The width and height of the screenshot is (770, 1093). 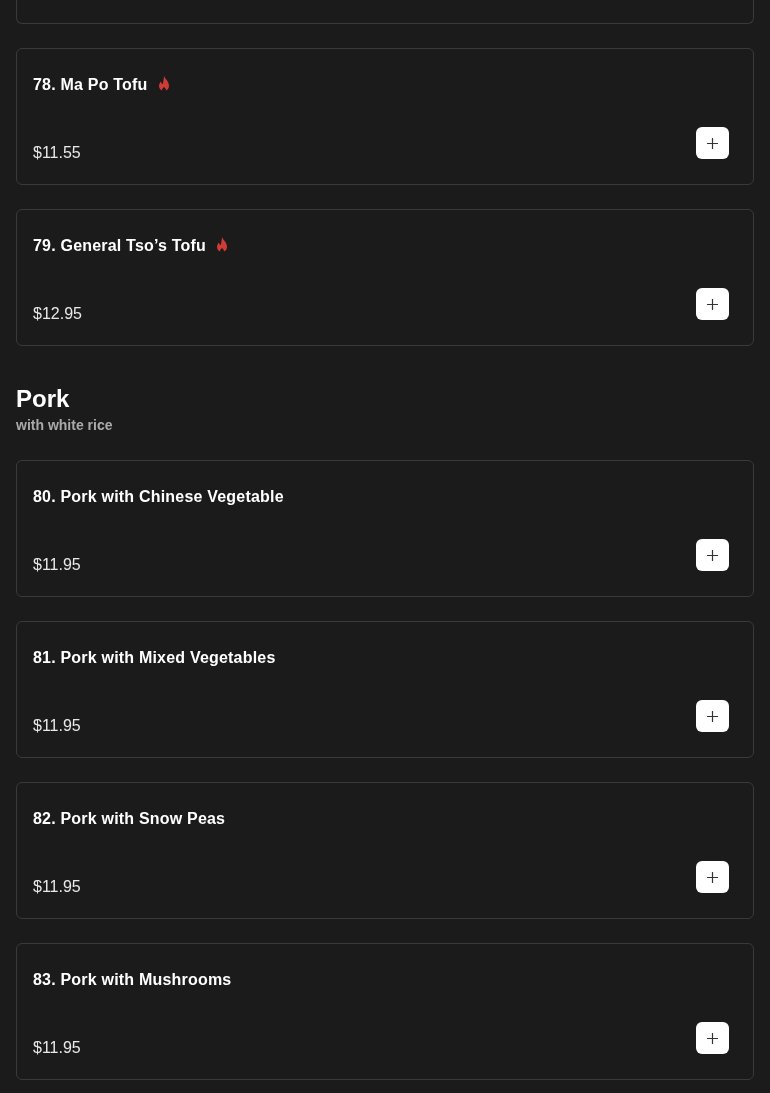 I want to click on item-name: 82. Pork with Snow Peas, so click(x=129, y=819).